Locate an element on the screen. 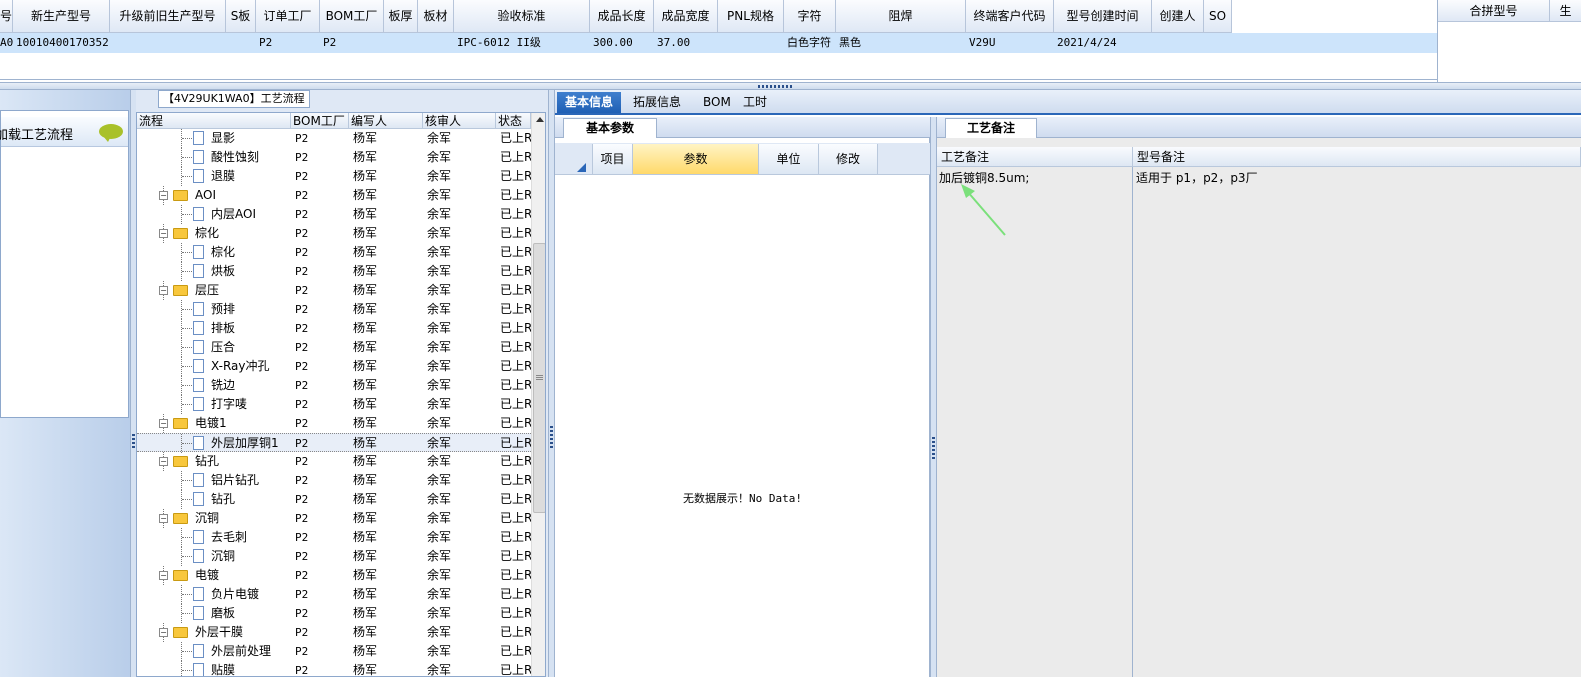 The image size is (1581, 677). tree-row: − 沉铜 P2 杨军 余军 已上R is located at coordinates (334, 518).